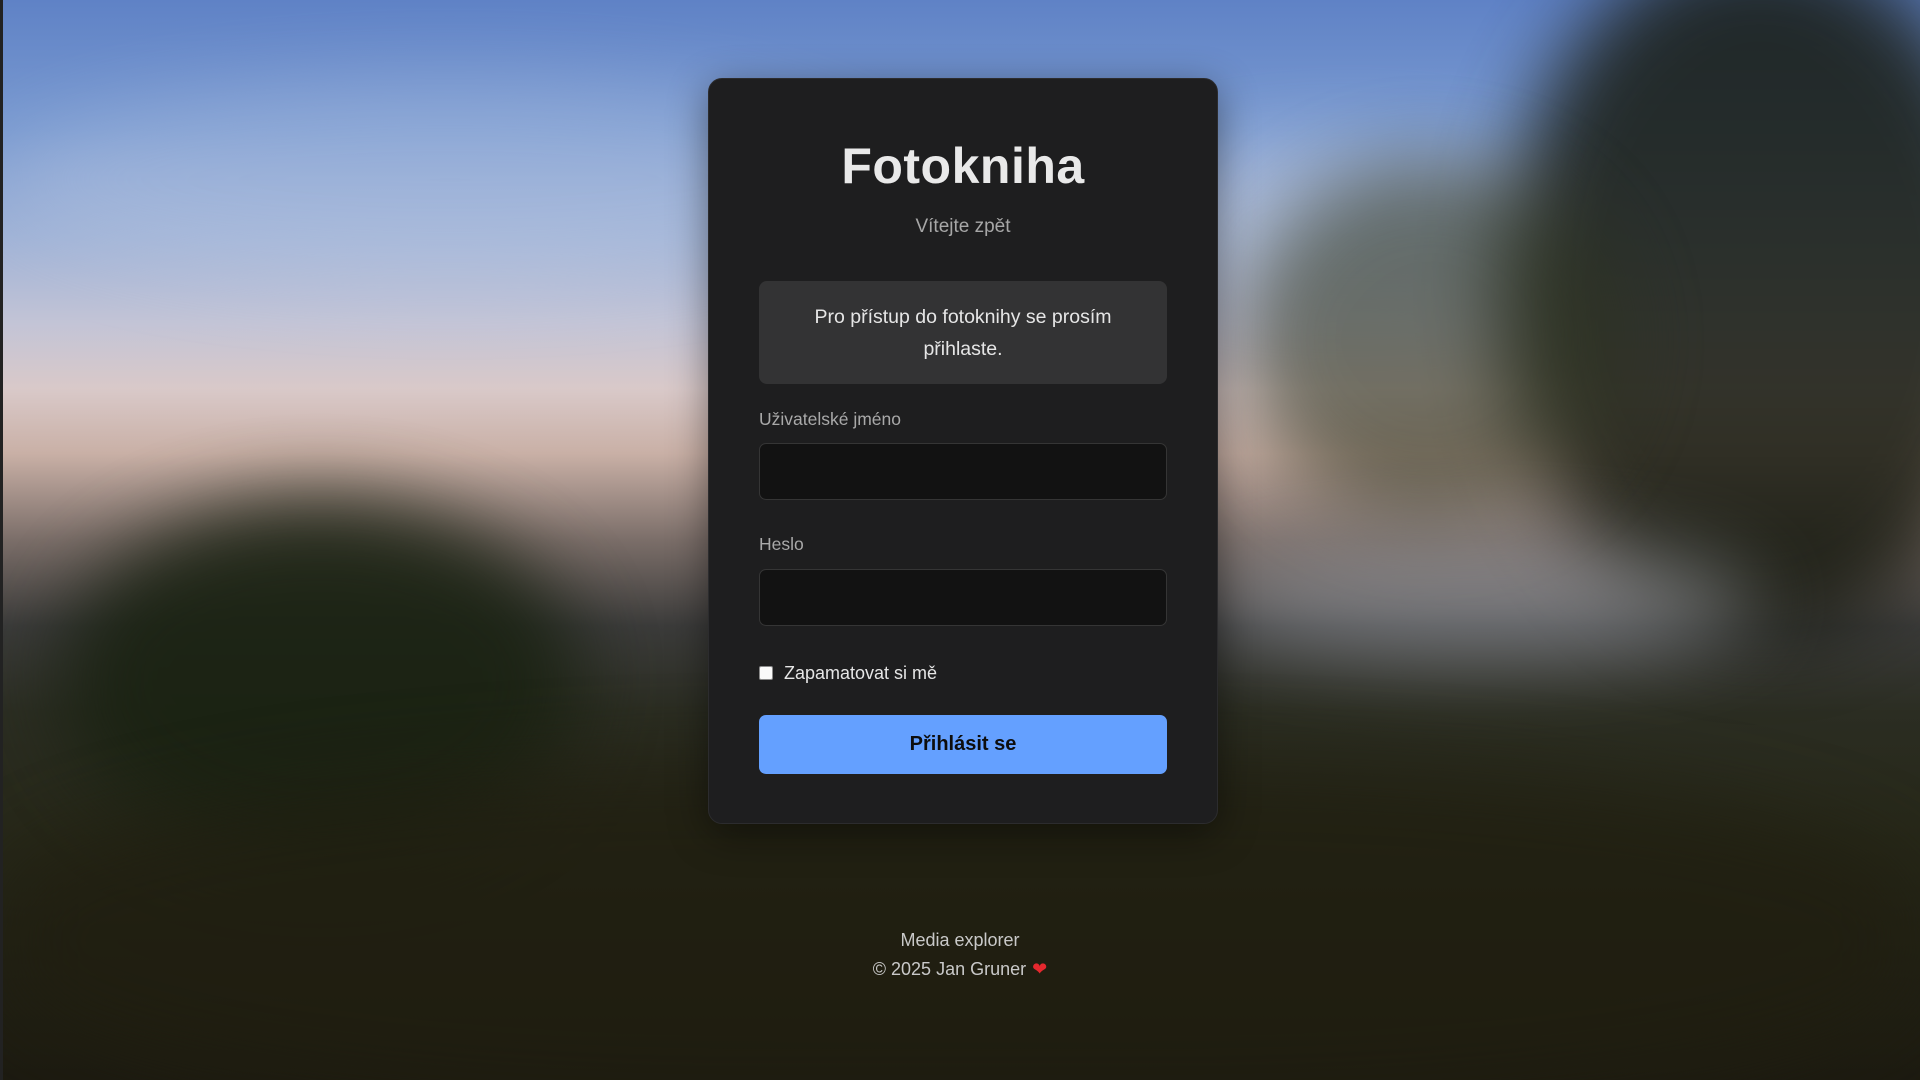 This screenshot has height=1080, width=1920. What do you see at coordinates (860, 673) in the screenshot?
I see `remember-me-label: Zapamatovat si mě` at bounding box center [860, 673].